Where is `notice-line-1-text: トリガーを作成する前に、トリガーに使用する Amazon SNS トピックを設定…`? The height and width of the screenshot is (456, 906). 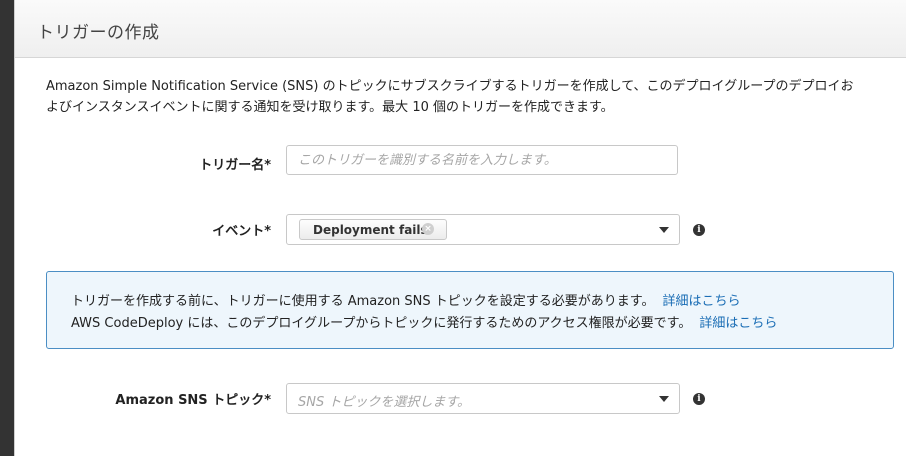 notice-line-1-text: トリガーを作成する前に、トリガーに使用する Amazon SNS トピックを設定… is located at coordinates (363, 301).